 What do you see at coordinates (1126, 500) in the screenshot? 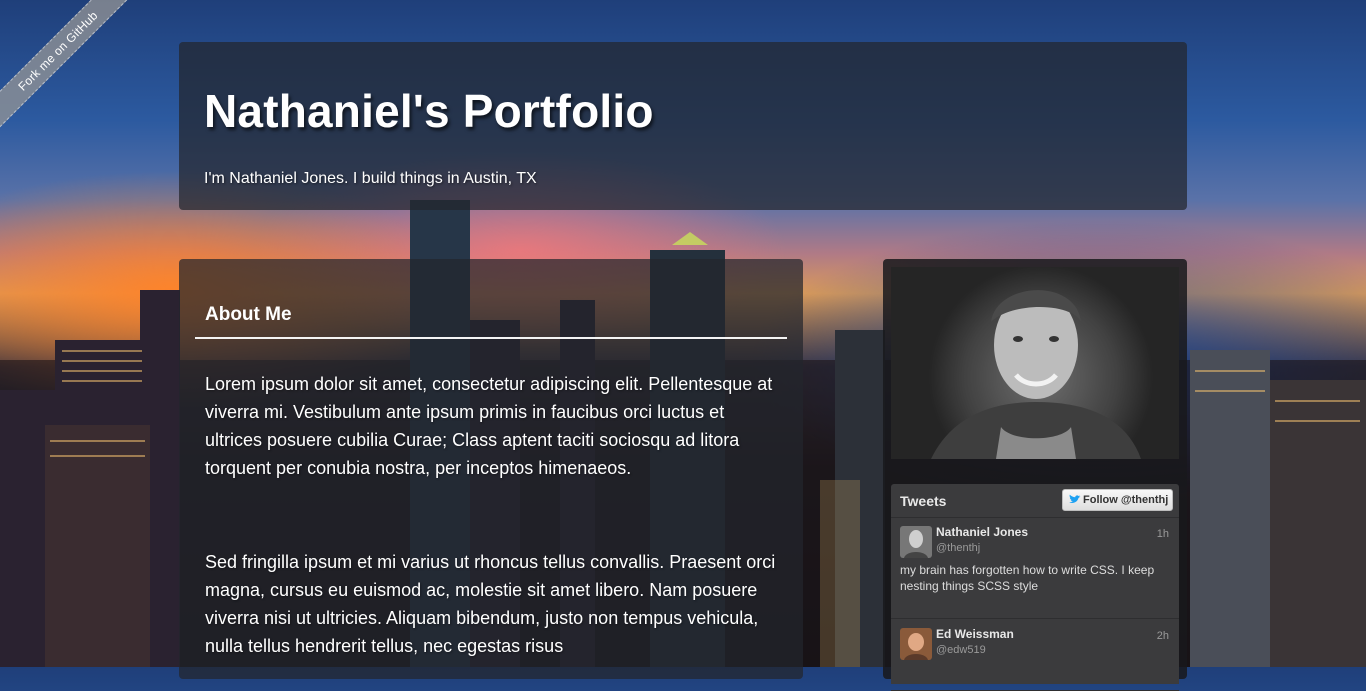
I see `follow-button-label: Follow @thenthj` at bounding box center [1126, 500].